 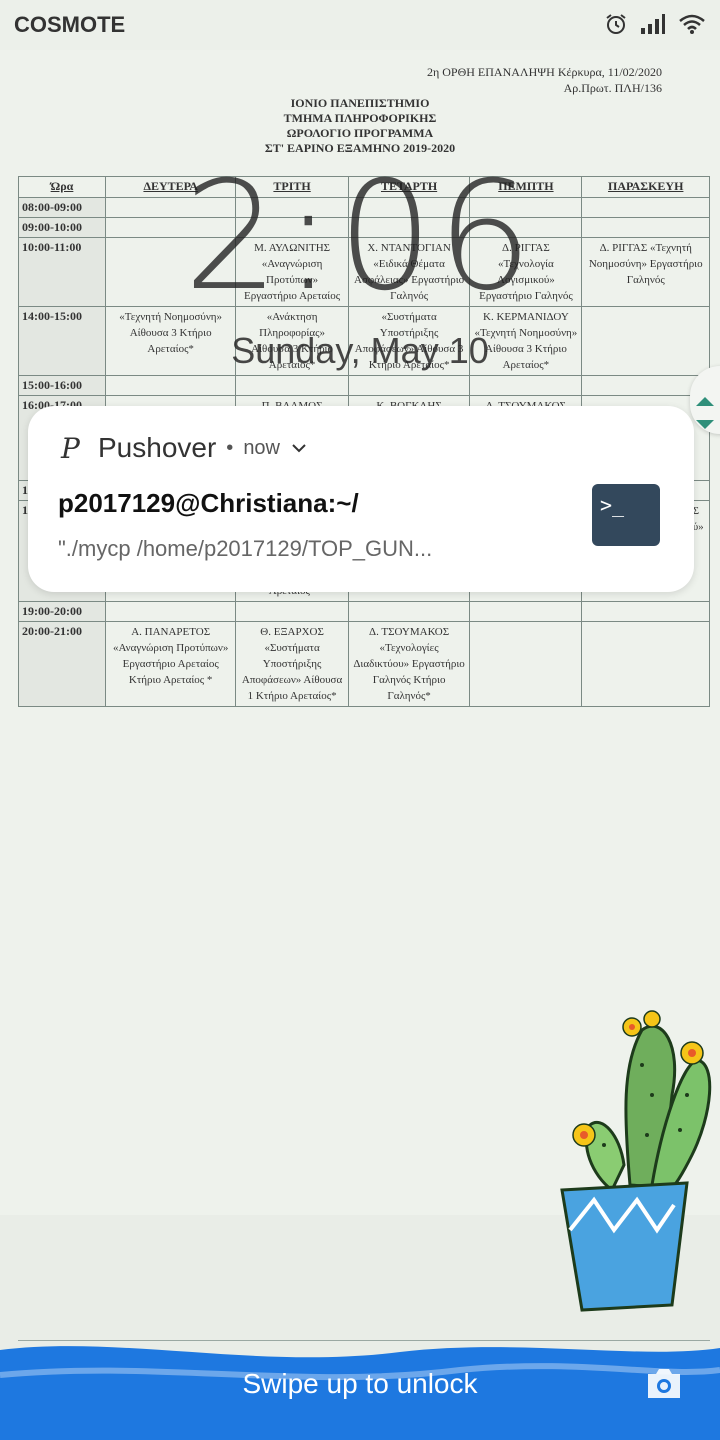 What do you see at coordinates (208, 503) in the screenshot?
I see `notification-title: p2017129@Christiana:~/` at bounding box center [208, 503].